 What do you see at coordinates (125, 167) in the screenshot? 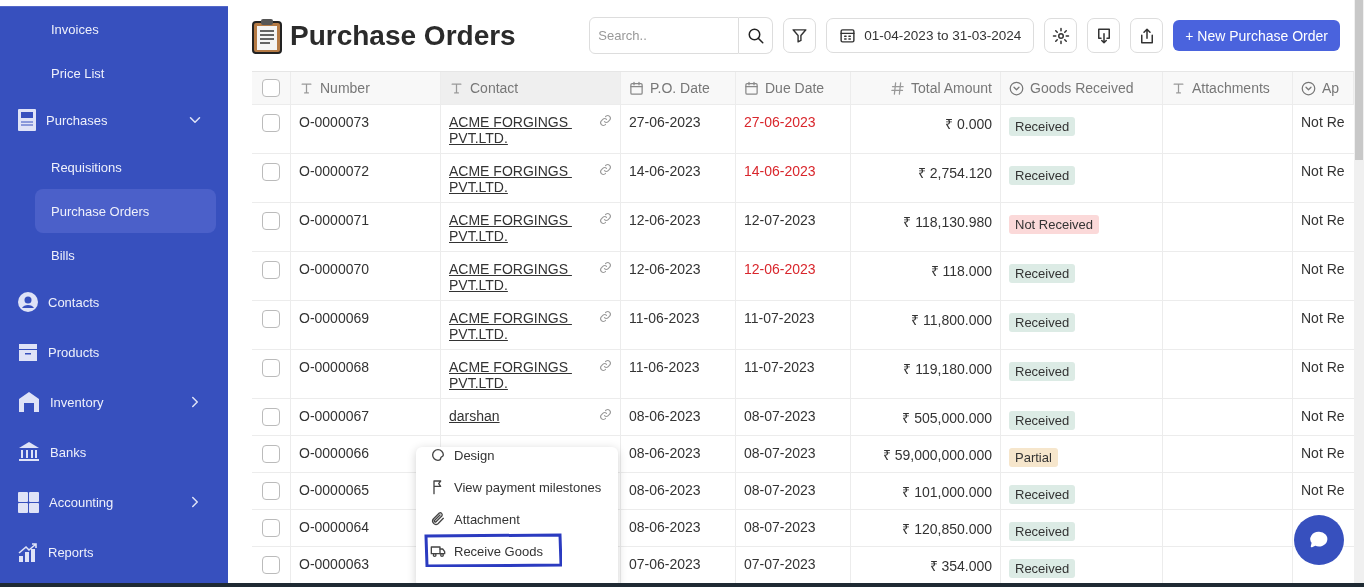
I see `sidebar-item: Requisitions` at bounding box center [125, 167].